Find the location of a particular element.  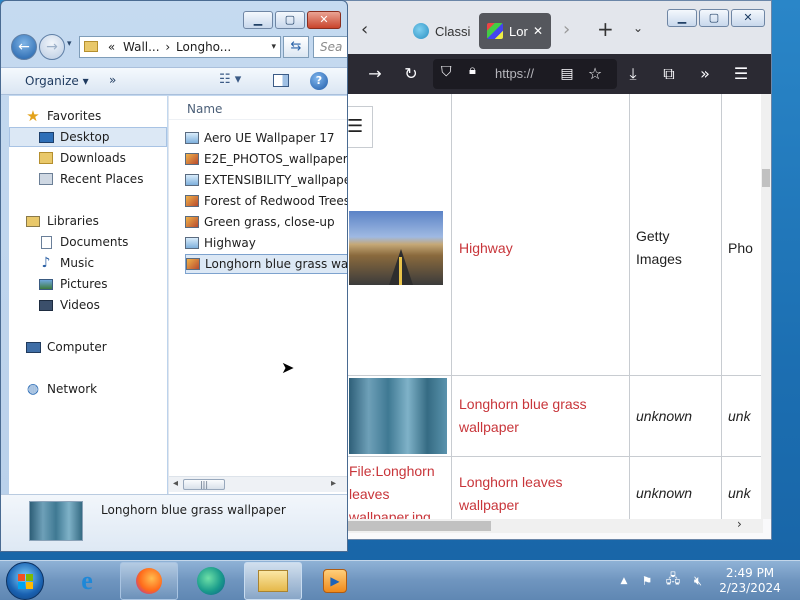

nav-libraries: Libraries is located at coordinates (96, 221).